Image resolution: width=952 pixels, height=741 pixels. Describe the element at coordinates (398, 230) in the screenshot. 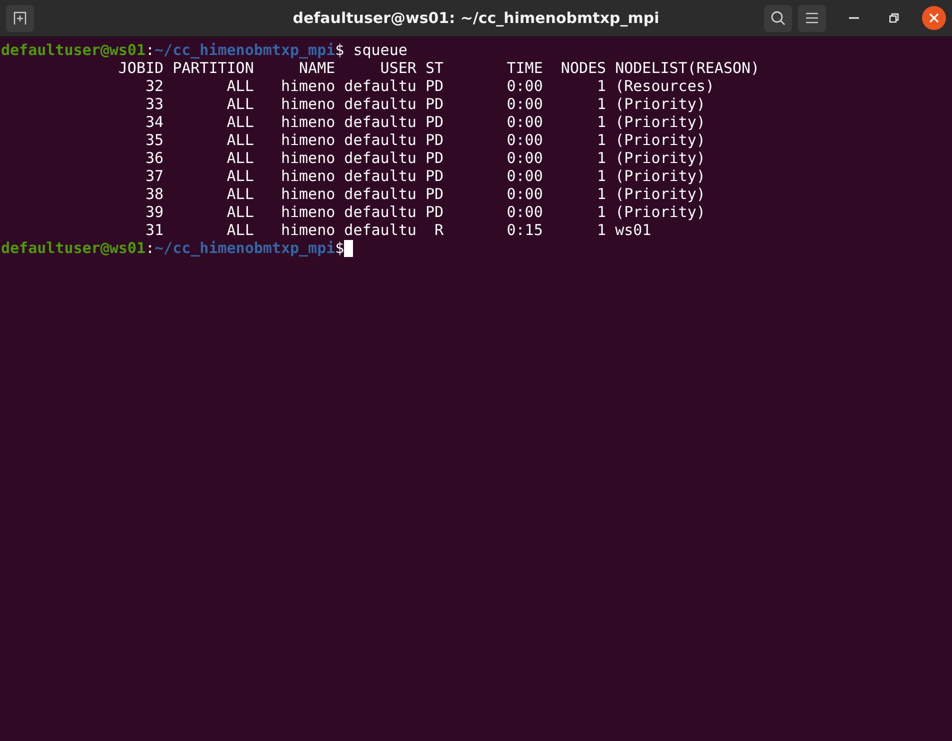

I see `output-line: 31 ALL himeno defaultu R 0:15 1 ws01` at that location.